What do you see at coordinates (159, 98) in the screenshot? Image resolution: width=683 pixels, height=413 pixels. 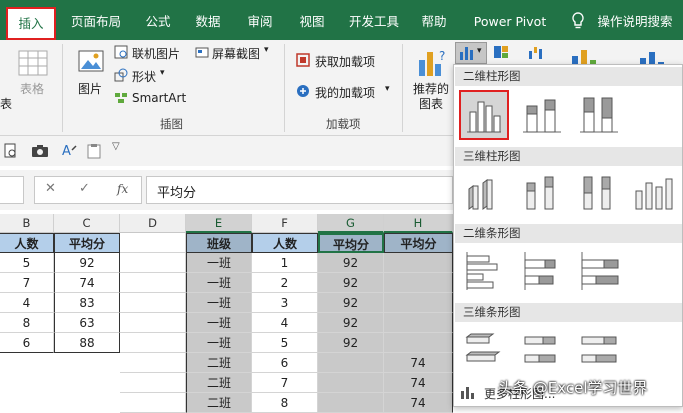 I see `smartart-button: SmartArt` at bounding box center [159, 98].